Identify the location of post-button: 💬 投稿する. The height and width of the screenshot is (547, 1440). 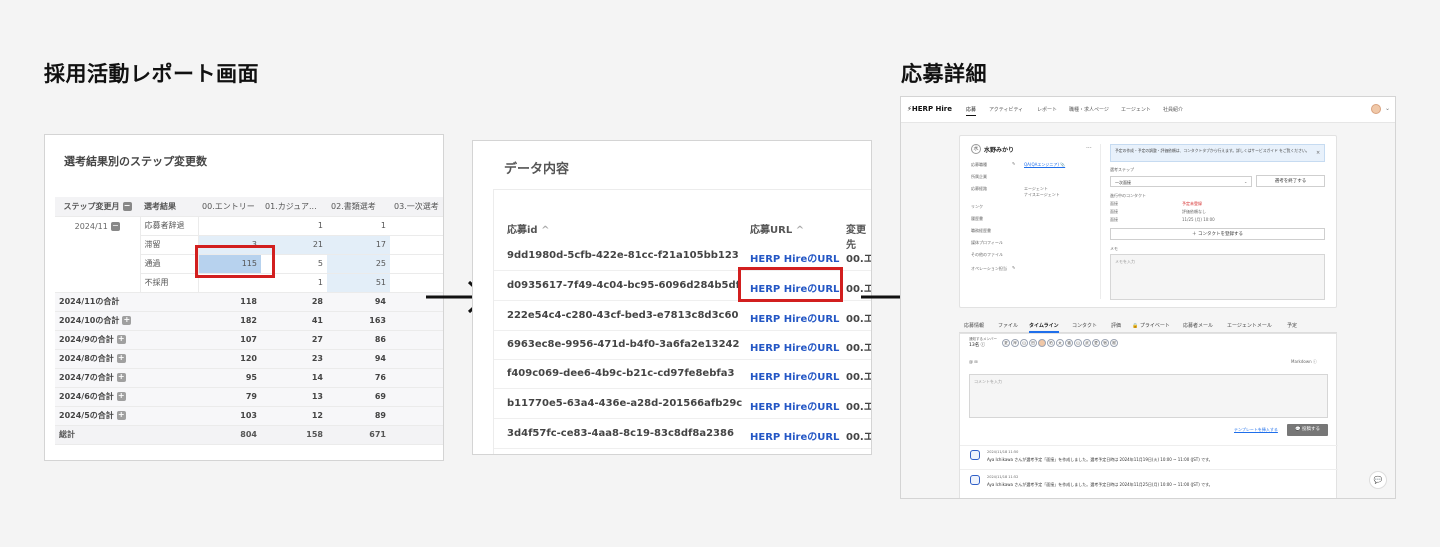
(1307, 430).